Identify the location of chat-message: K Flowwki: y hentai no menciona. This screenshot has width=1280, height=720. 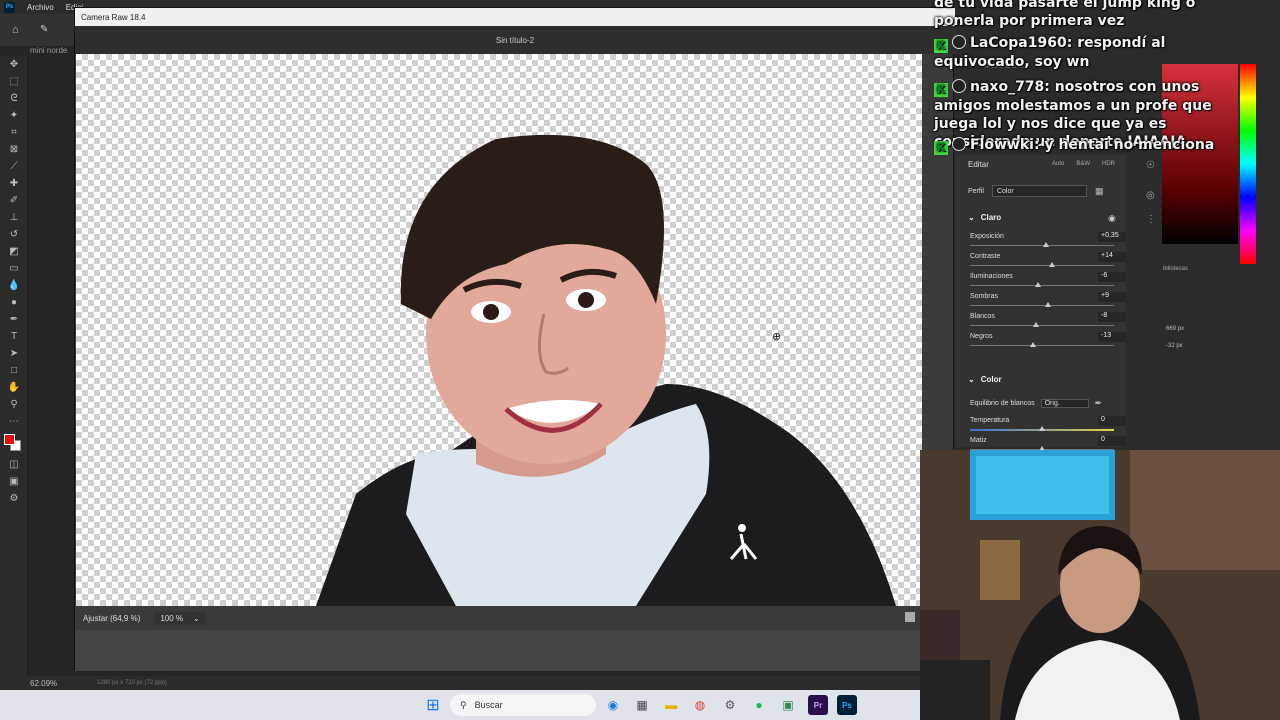
(1097, 145).